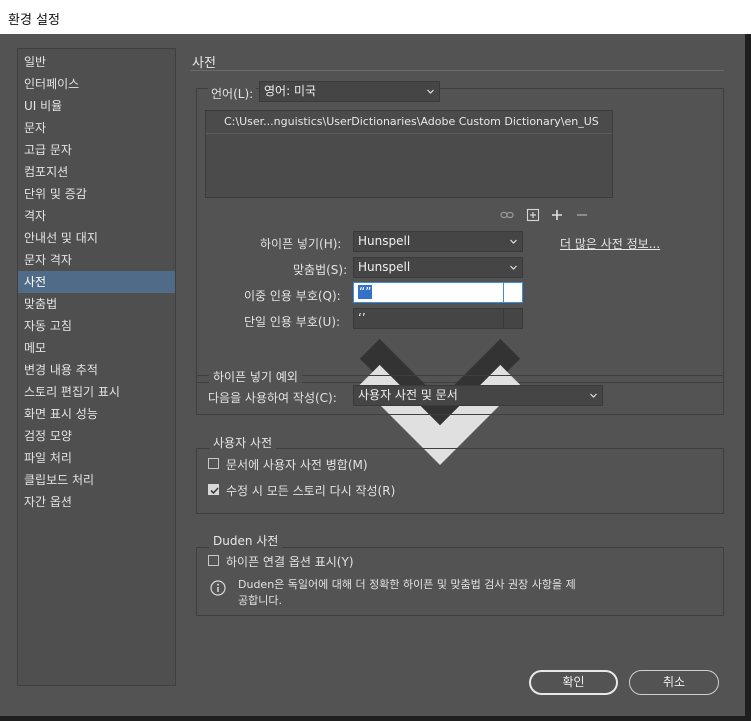 Image resolution: width=751 pixels, height=721 pixels. What do you see at coordinates (213, 463) in the screenshot?
I see `merge-dictionary-checkbox` at bounding box center [213, 463].